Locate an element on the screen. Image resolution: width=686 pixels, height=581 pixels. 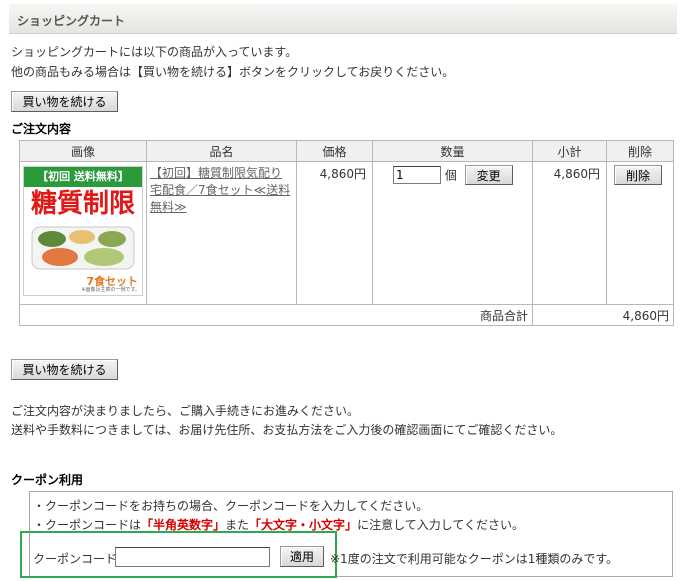
total-row: 商品合計 4,860円 is located at coordinates (346, 315).